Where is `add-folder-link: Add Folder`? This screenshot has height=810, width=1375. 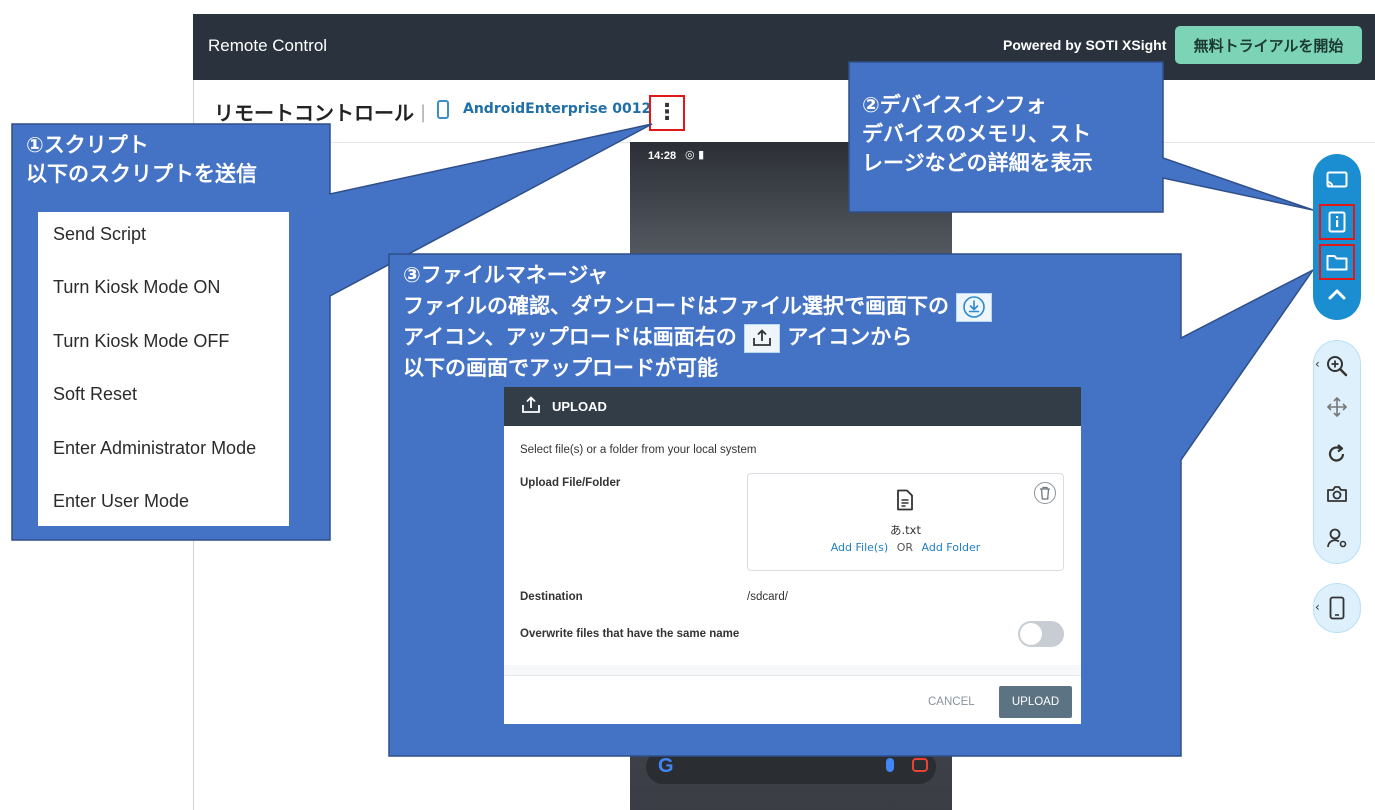 add-folder-link: Add Folder is located at coordinates (951, 547).